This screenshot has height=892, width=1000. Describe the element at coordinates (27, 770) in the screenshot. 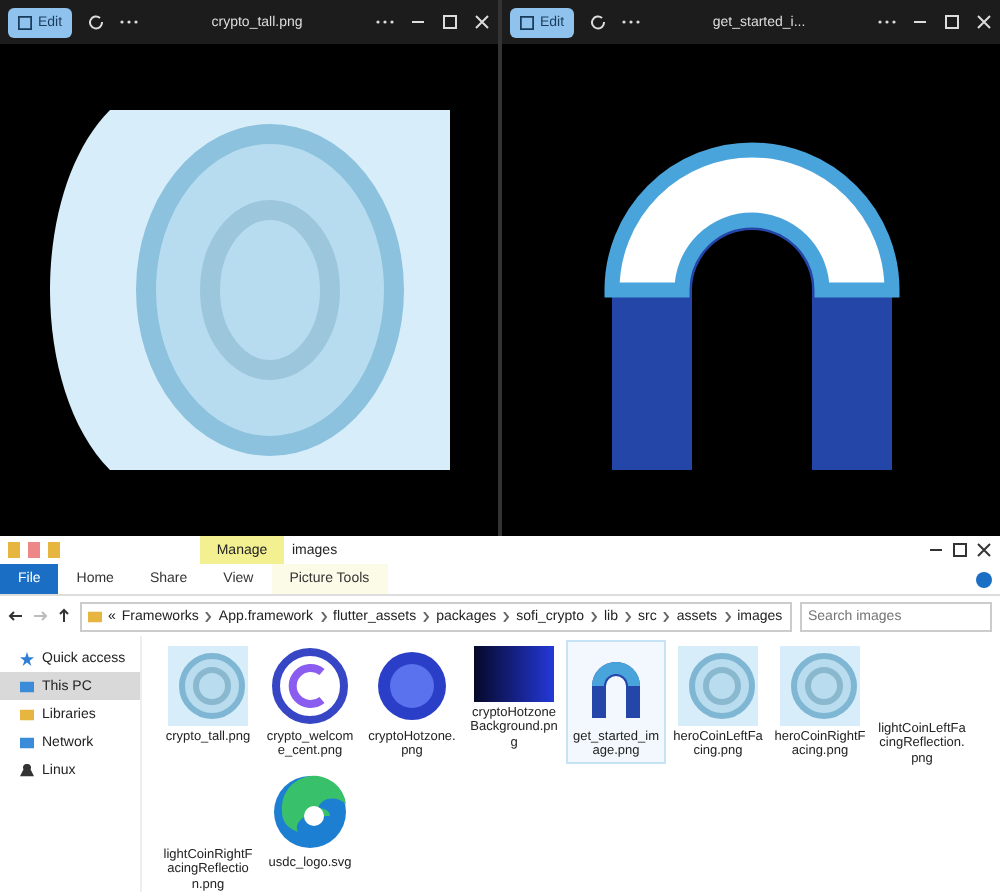

I see `penguin-icon` at that location.